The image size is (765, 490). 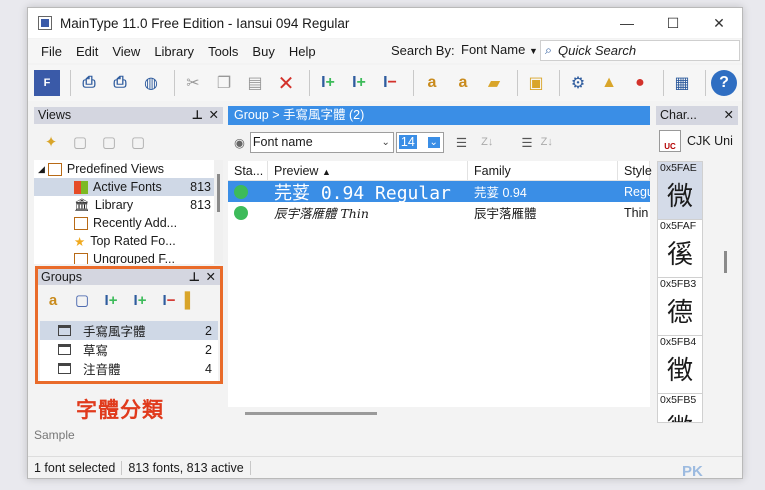 I want to click on group-item: 手寫風字體 2, so click(x=129, y=330).